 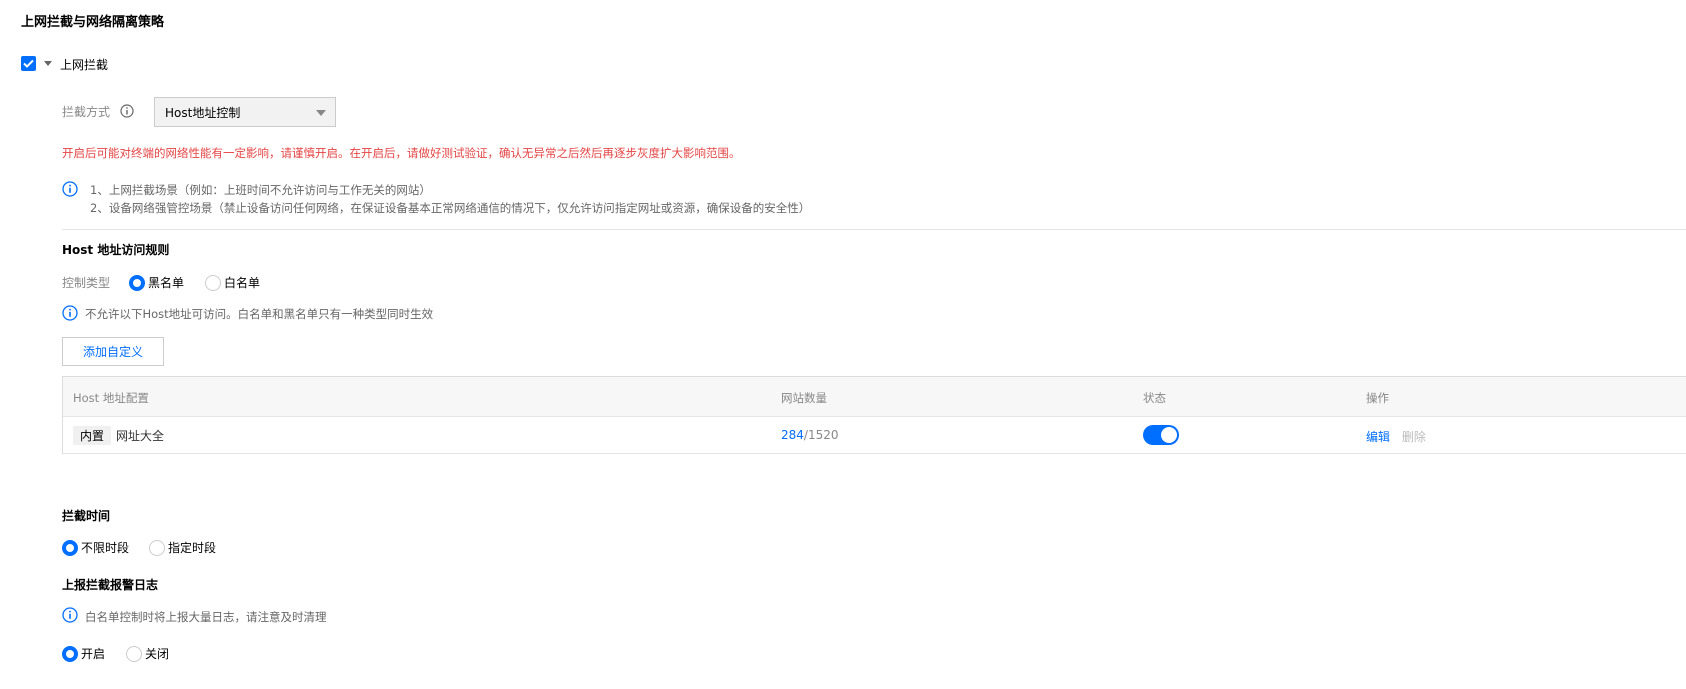 I want to click on site-count-total: /1520, so click(x=821, y=435).